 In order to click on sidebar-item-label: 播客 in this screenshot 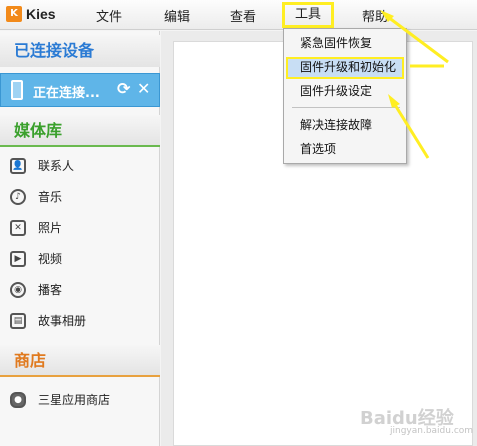, I will do `click(50, 290)`.